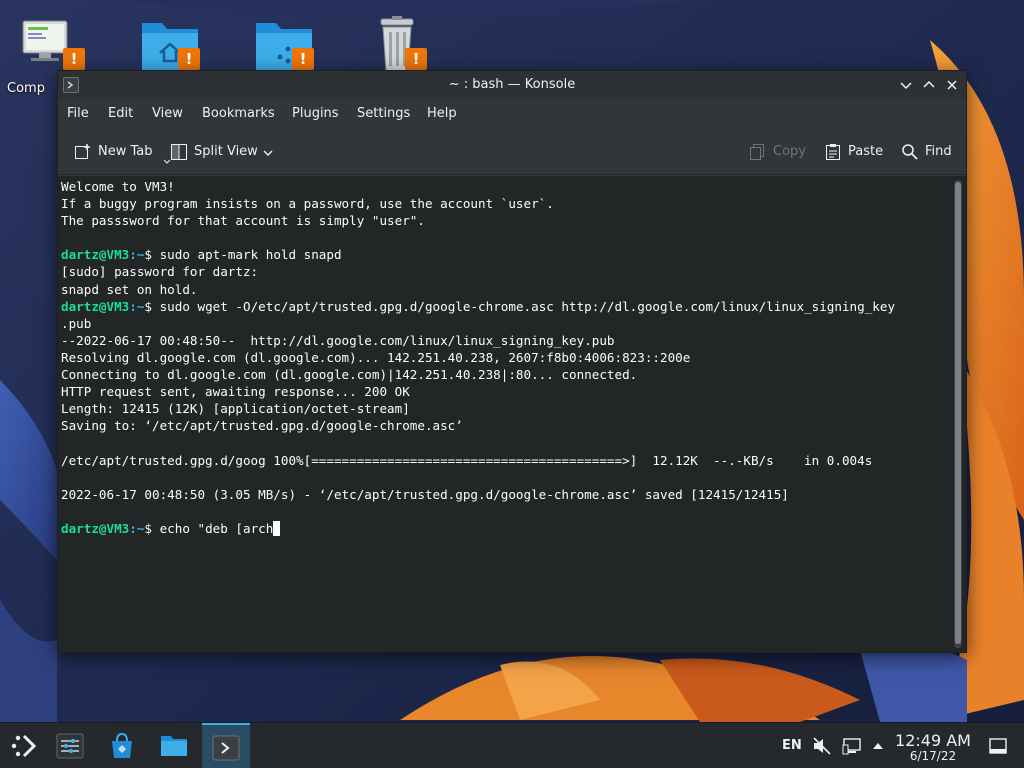 The image size is (1024, 768). I want to click on menu-plugins: Plugins, so click(315, 114).